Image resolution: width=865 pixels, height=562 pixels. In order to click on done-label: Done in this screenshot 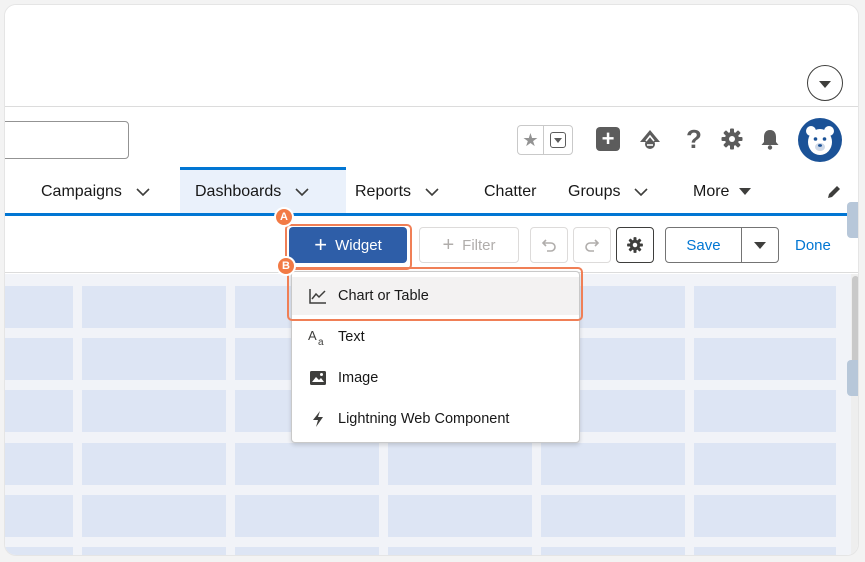, I will do `click(813, 245)`.